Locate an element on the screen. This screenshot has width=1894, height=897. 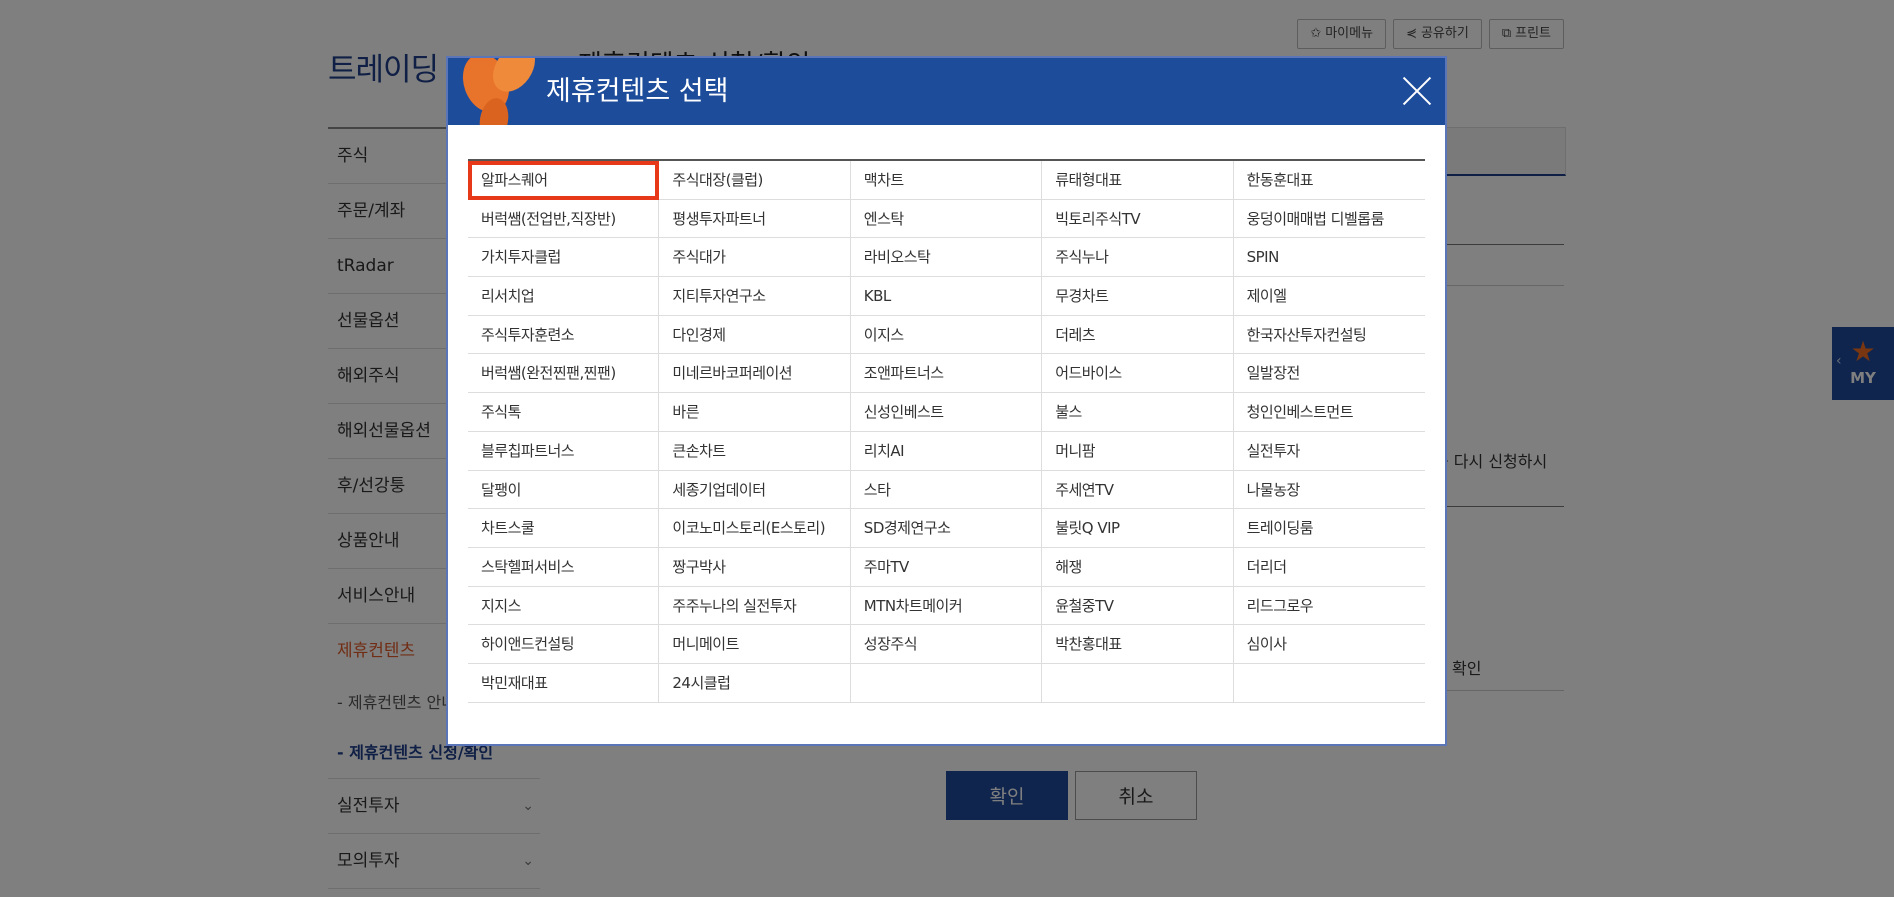
partner-option: 큰손차트 is located at coordinates (755, 451).